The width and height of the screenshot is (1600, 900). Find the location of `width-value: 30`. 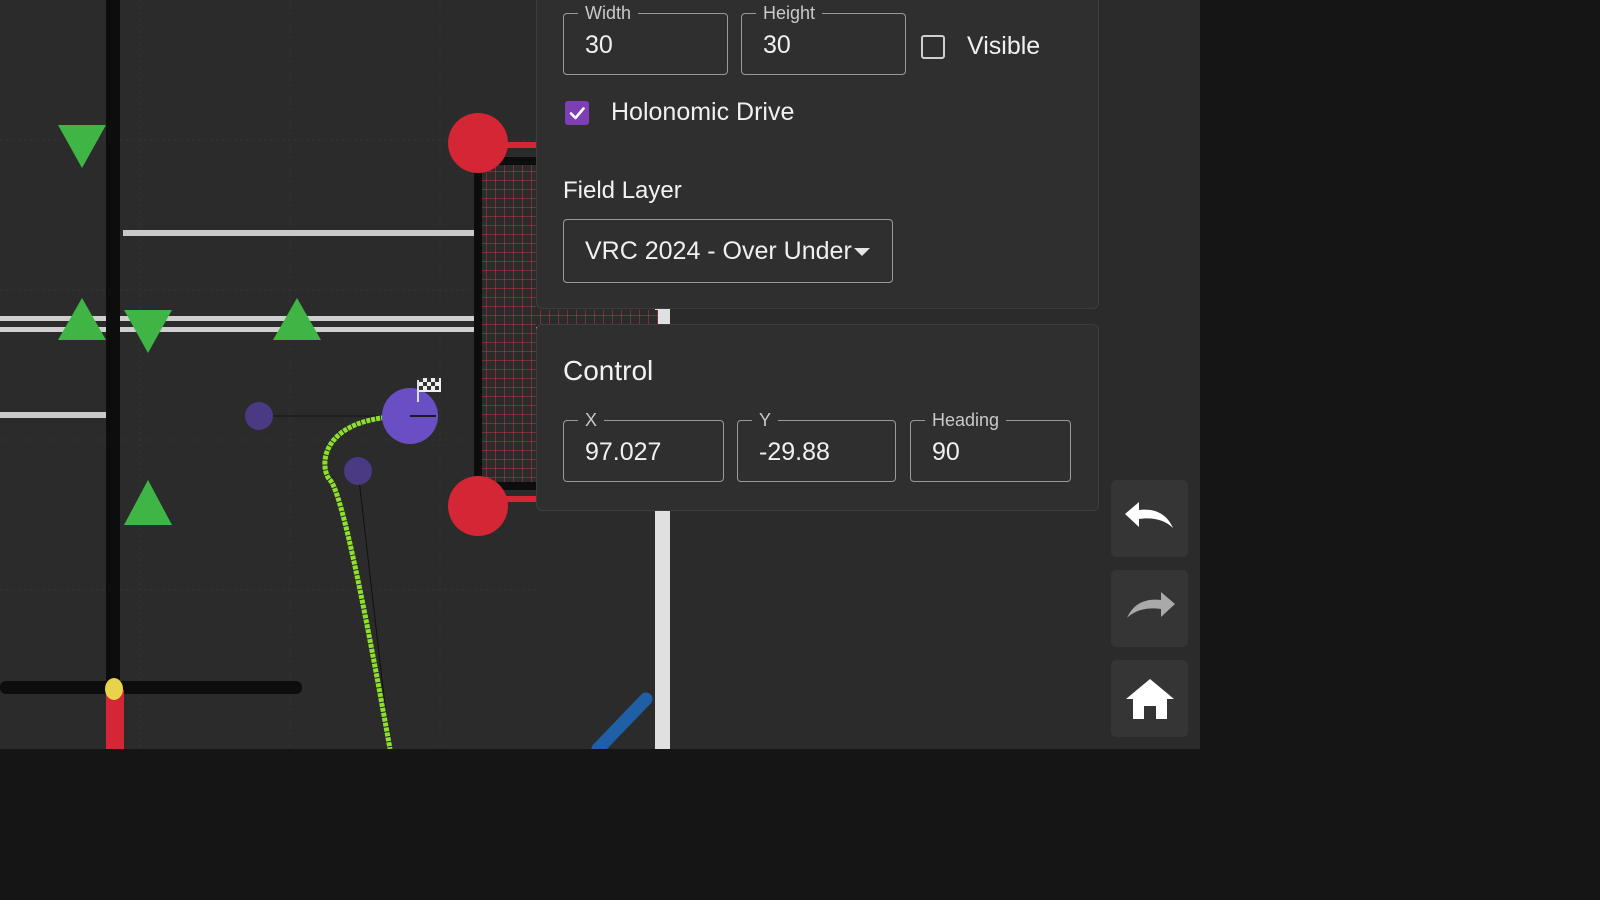

width-value: 30 is located at coordinates (599, 45).